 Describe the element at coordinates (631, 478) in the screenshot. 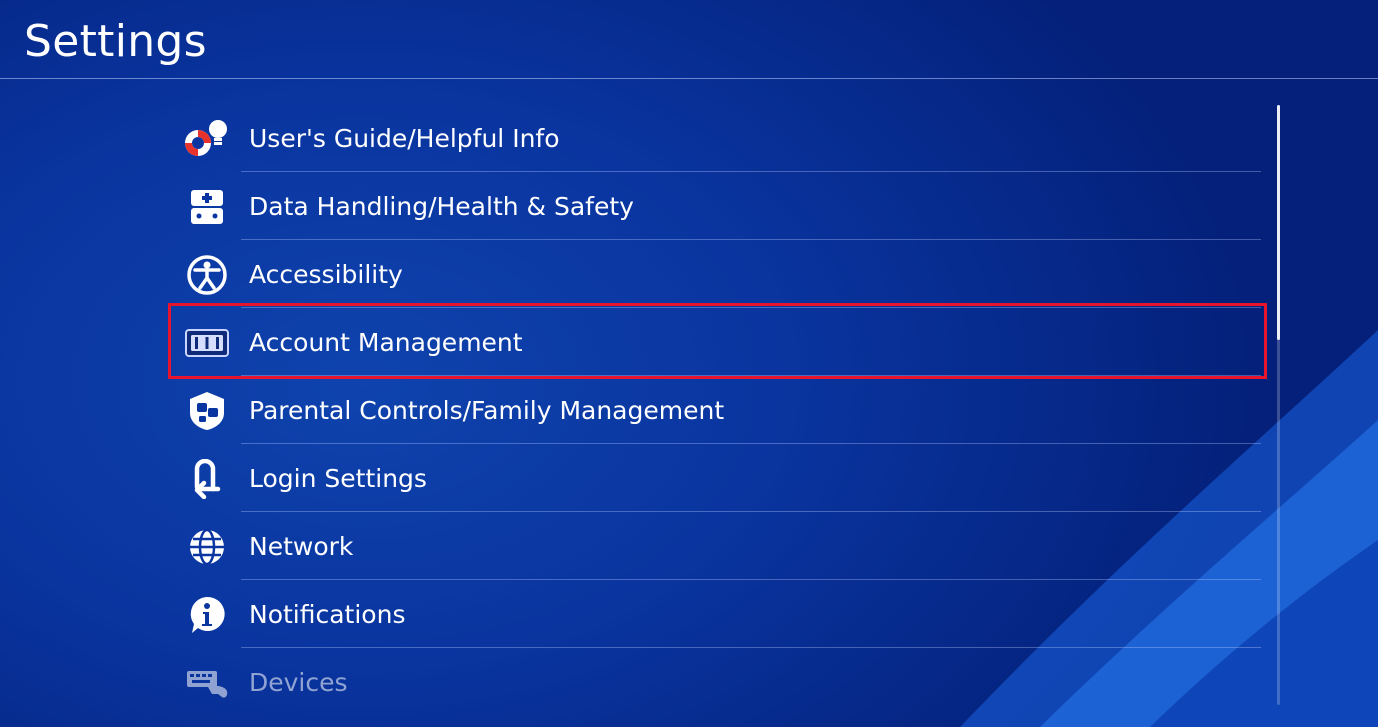

I see `menu-item-login-settings: Login Settings` at that location.